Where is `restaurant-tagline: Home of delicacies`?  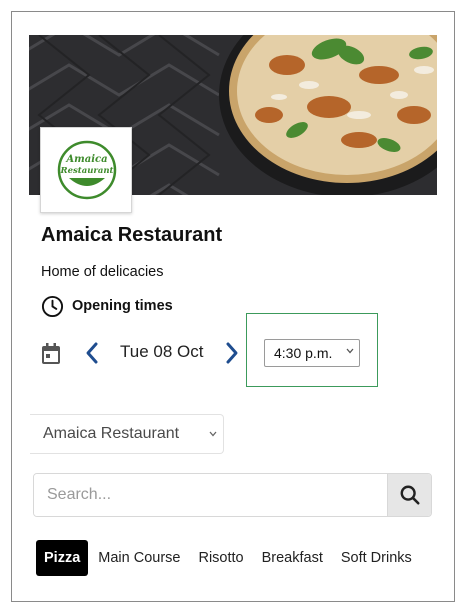 restaurant-tagline: Home of delicacies is located at coordinates (102, 272).